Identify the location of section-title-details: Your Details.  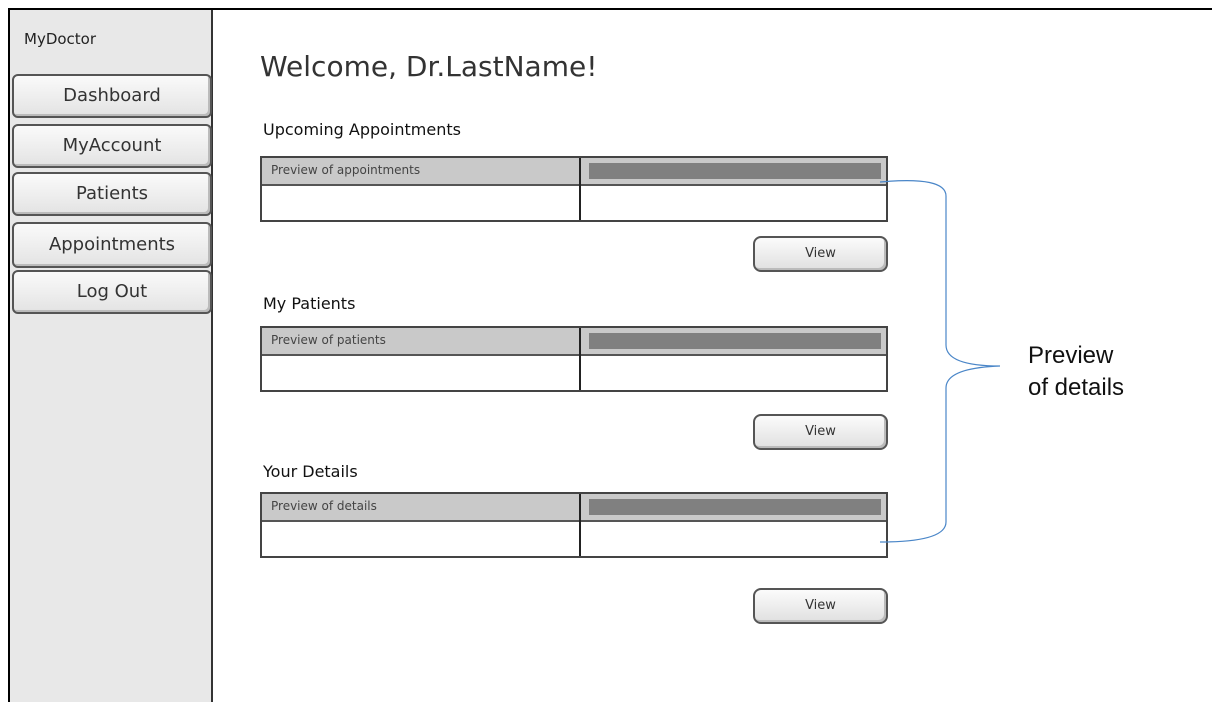
(310, 471).